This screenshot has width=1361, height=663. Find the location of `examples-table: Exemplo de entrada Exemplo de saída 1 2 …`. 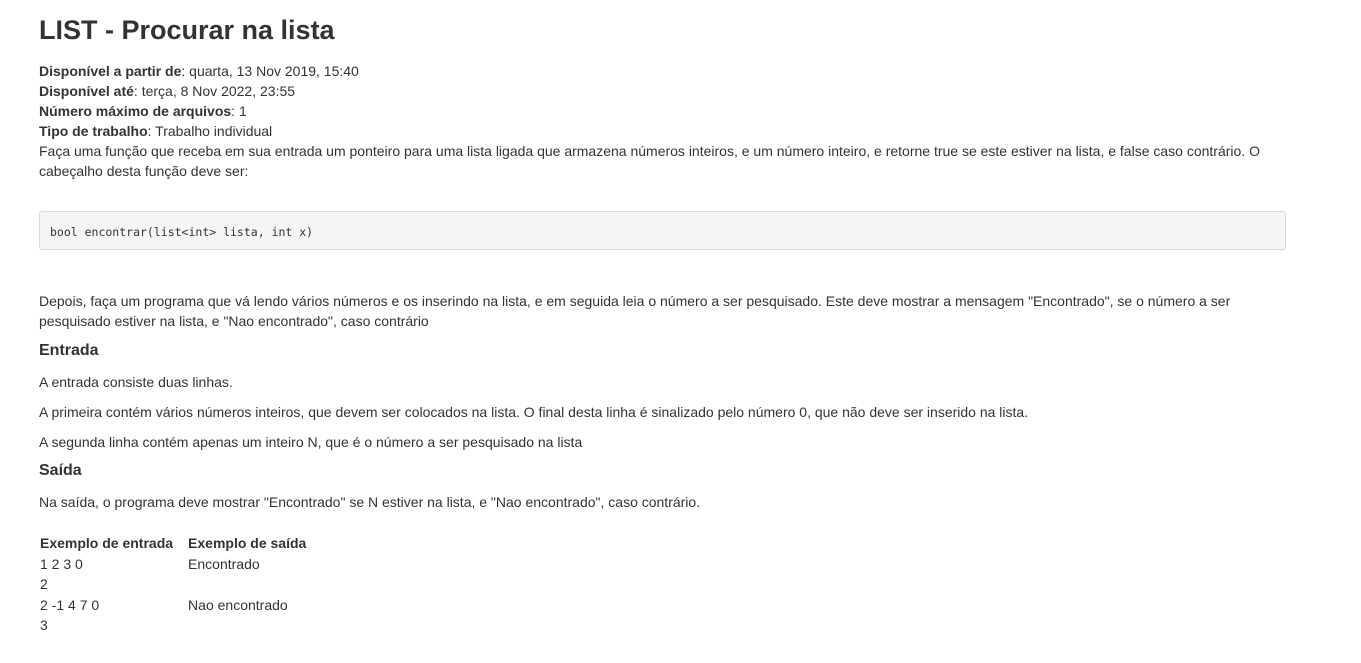

examples-table: Exemplo de entrada Exemplo de saída 1 2 … is located at coordinates (179, 584).